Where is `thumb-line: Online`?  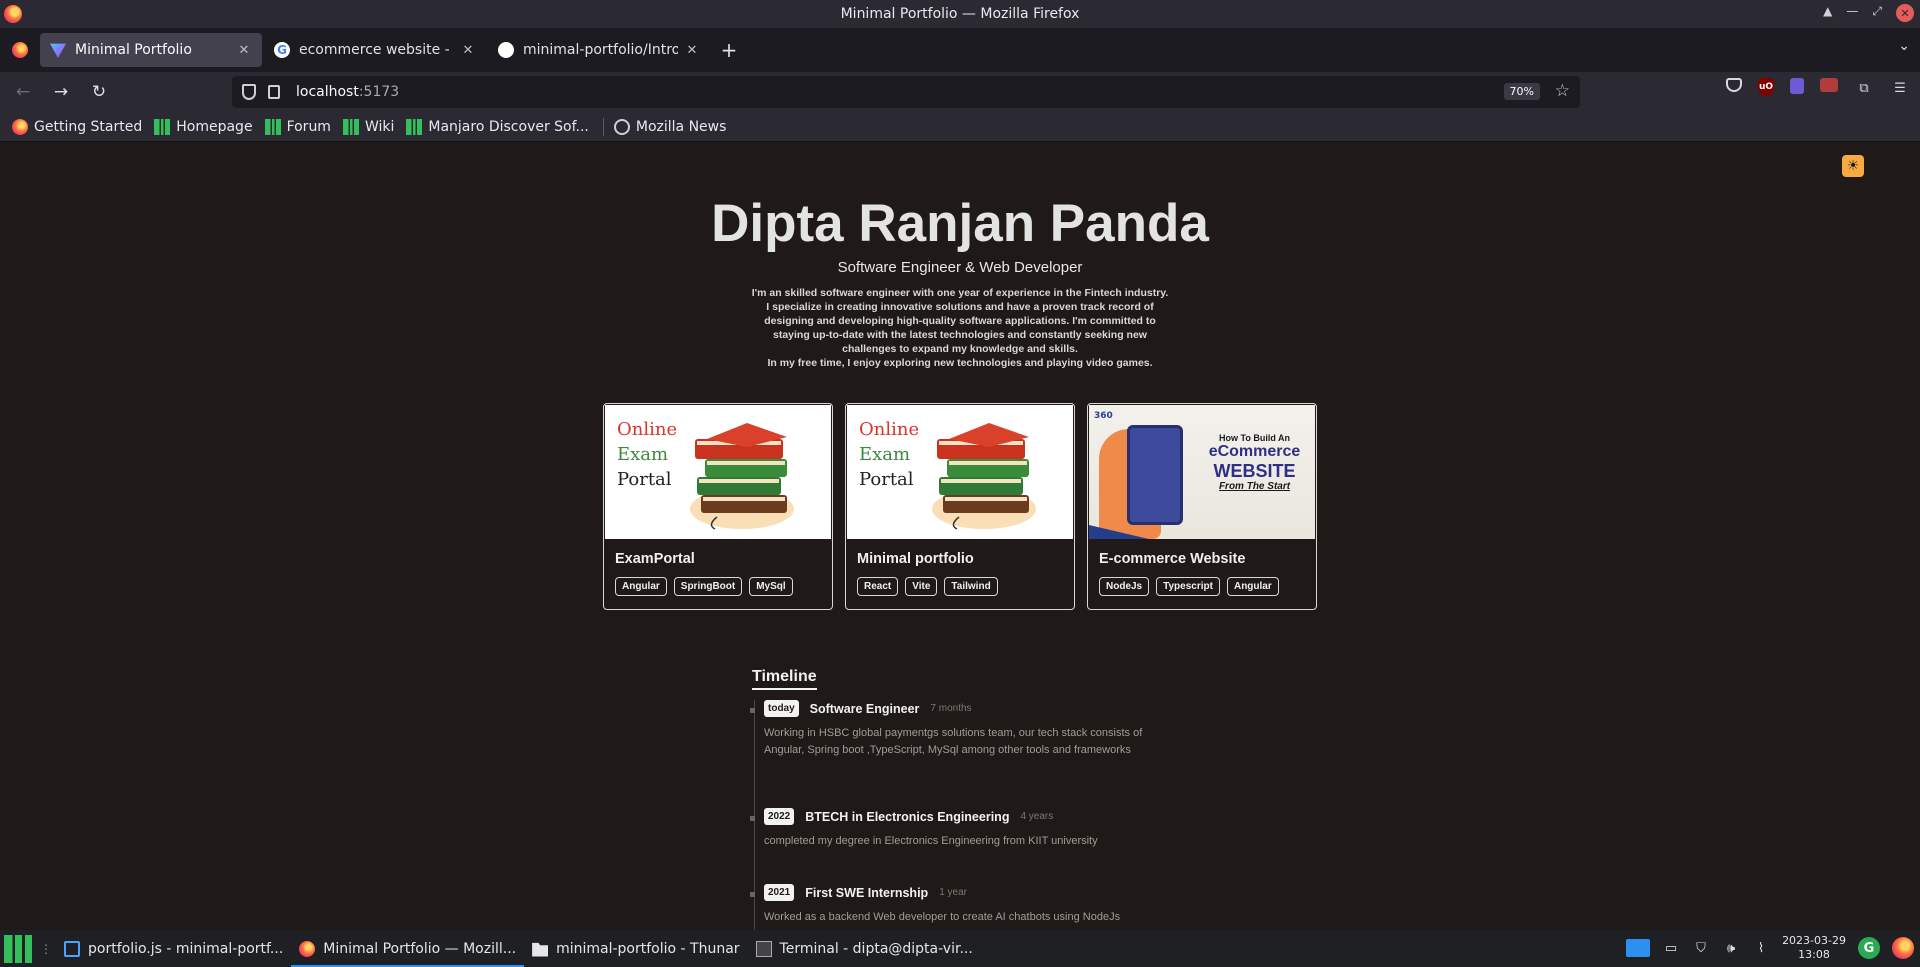
thumb-line: Online is located at coordinates (889, 429).